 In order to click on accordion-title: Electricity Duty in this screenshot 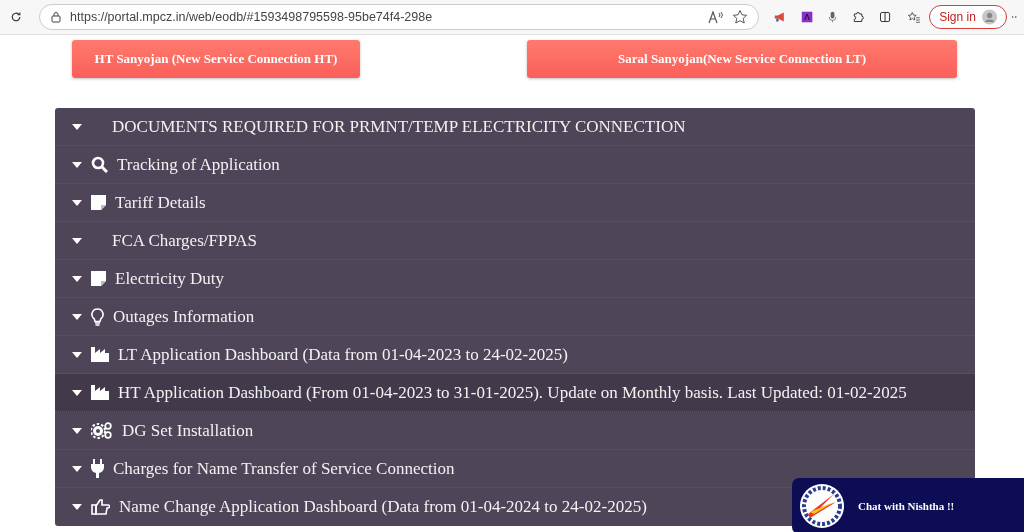, I will do `click(170, 278)`.